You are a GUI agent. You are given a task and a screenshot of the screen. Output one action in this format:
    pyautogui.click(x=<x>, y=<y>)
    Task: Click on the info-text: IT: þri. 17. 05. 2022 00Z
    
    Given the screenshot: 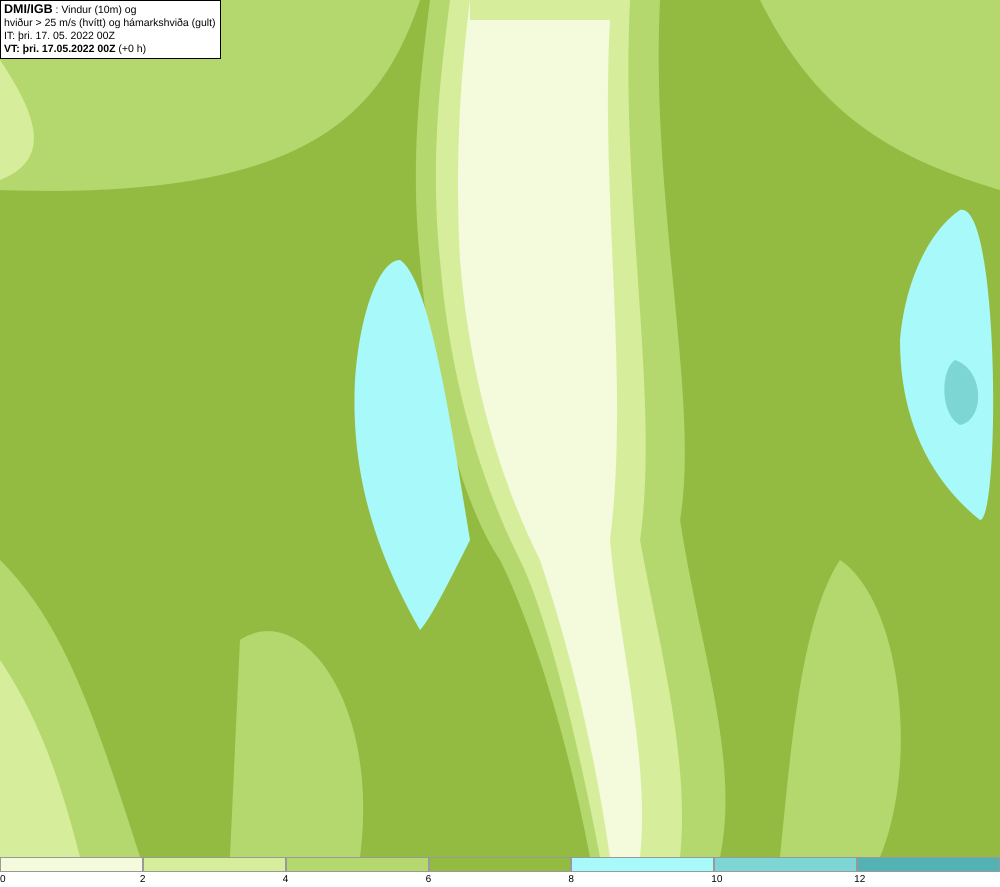 What is the action you would take?
    pyautogui.click(x=60, y=36)
    